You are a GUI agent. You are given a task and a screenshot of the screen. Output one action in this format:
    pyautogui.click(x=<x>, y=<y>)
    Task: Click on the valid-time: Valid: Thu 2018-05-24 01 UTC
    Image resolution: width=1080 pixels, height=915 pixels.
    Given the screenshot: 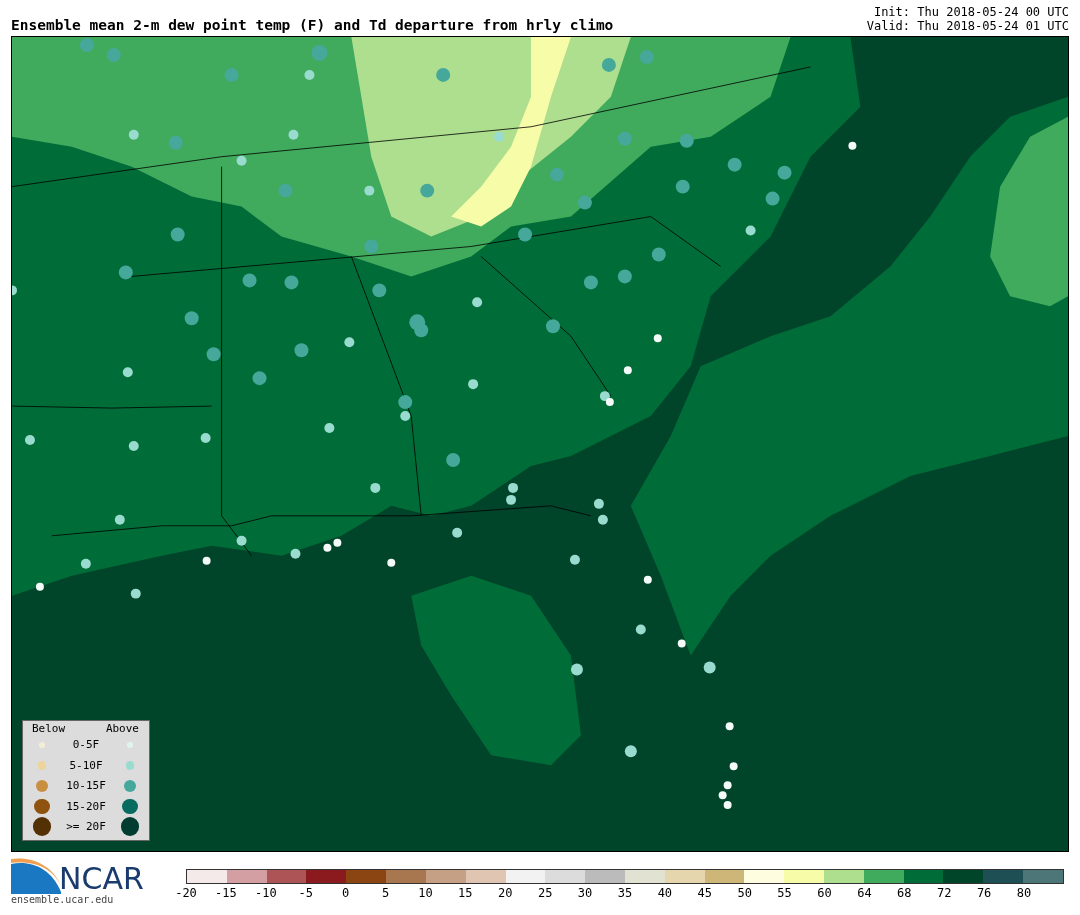 What is the action you would take?
    pyautogui.click(x=967, y=26)
    